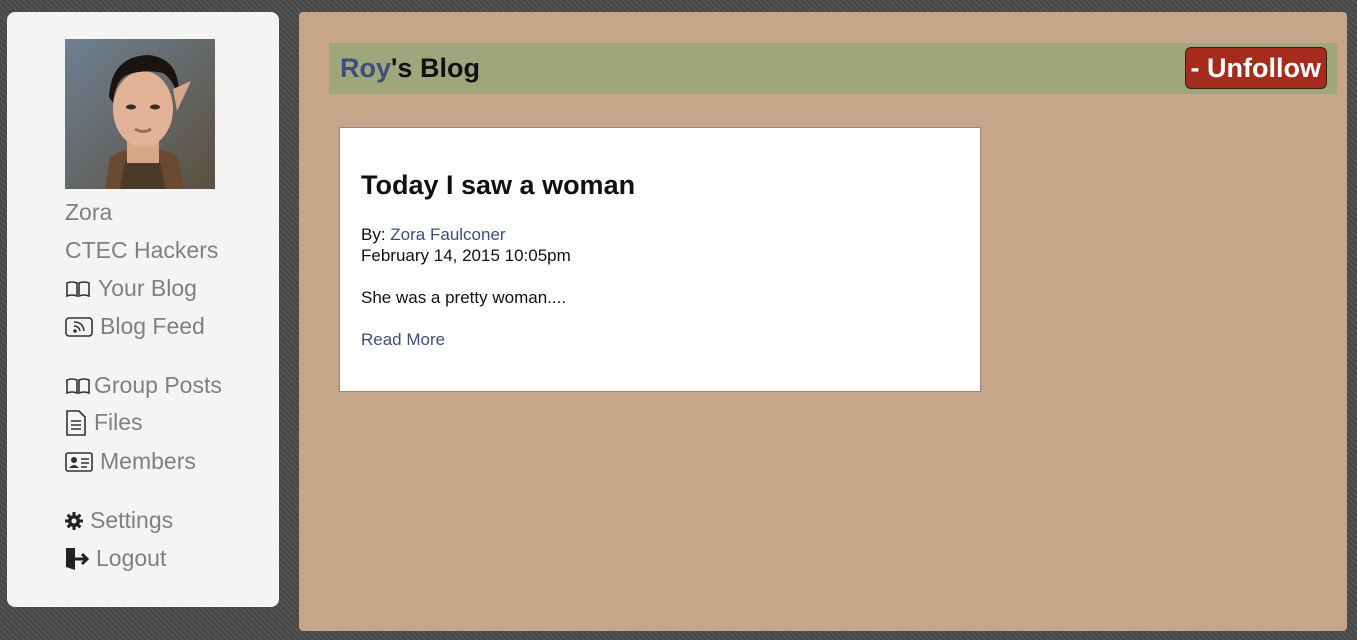 The width and height of the screenshot is (1357, 640). What do you see at coordinates (148, 461) in the screenshot?
I see `sidebar-item-label: Members` at bounding box center [148, 461].